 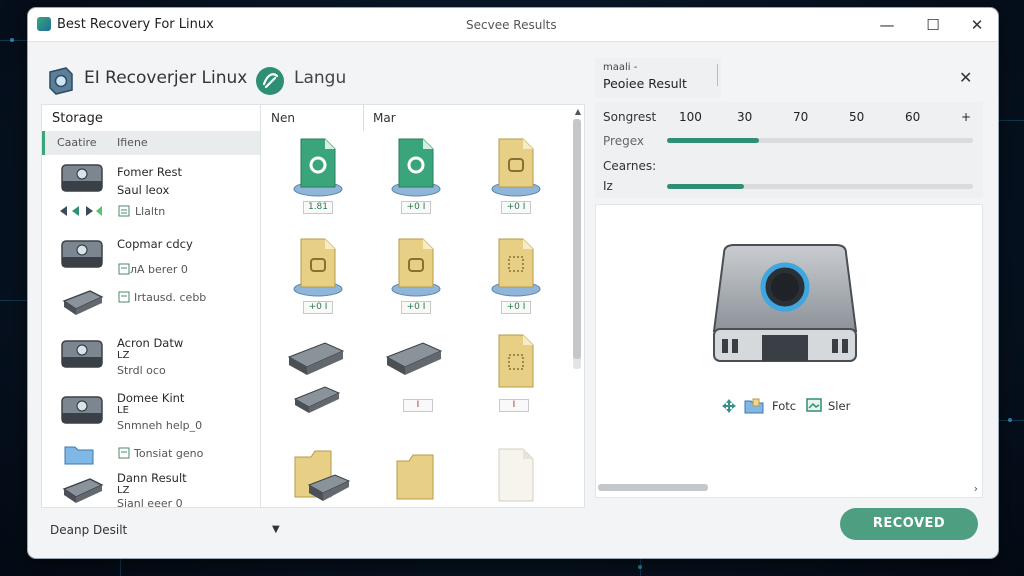 What do you see at coordinates (516, 475) in the screenshot?
I see `blank-file-icon` at bounding box center [516, 475].